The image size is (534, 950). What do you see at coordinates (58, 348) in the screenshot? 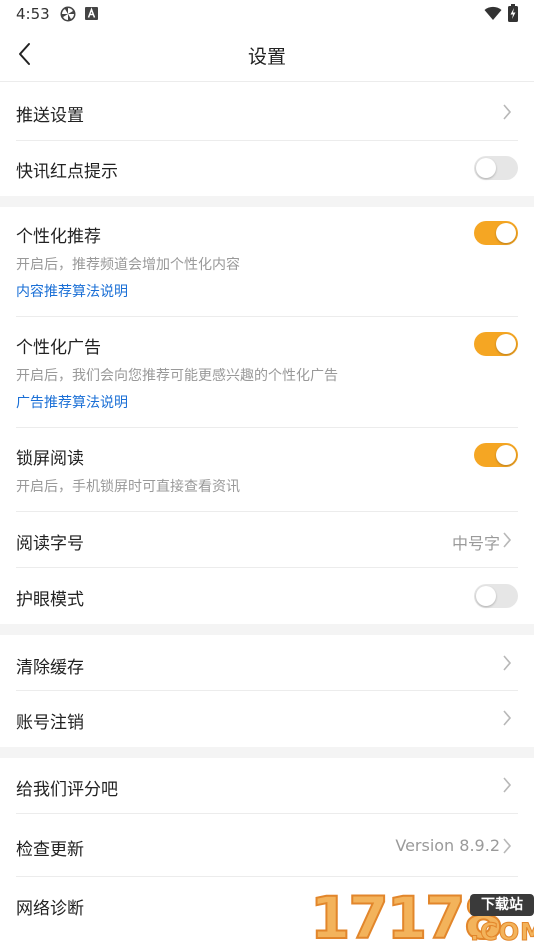
I see `personalized-ads-label: 个性化广告` at bounding box center [58, 348].